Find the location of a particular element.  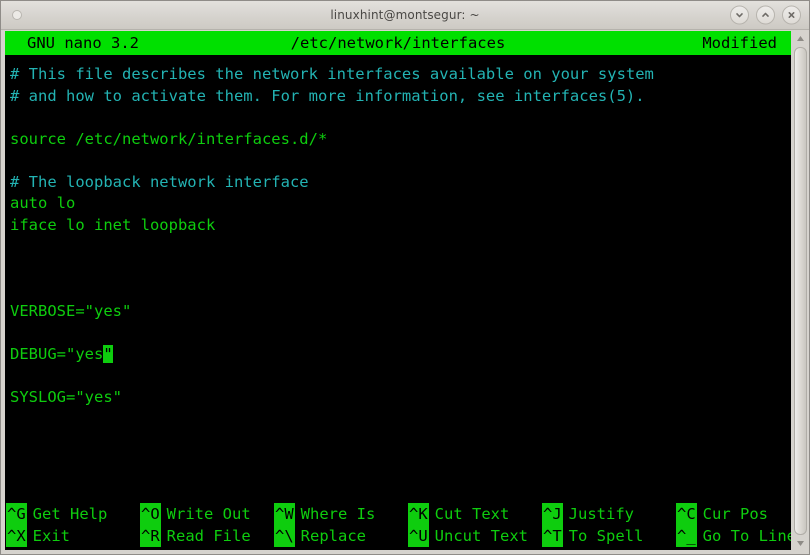

shortcut-key: ^T is located at coordinates (552, 536).